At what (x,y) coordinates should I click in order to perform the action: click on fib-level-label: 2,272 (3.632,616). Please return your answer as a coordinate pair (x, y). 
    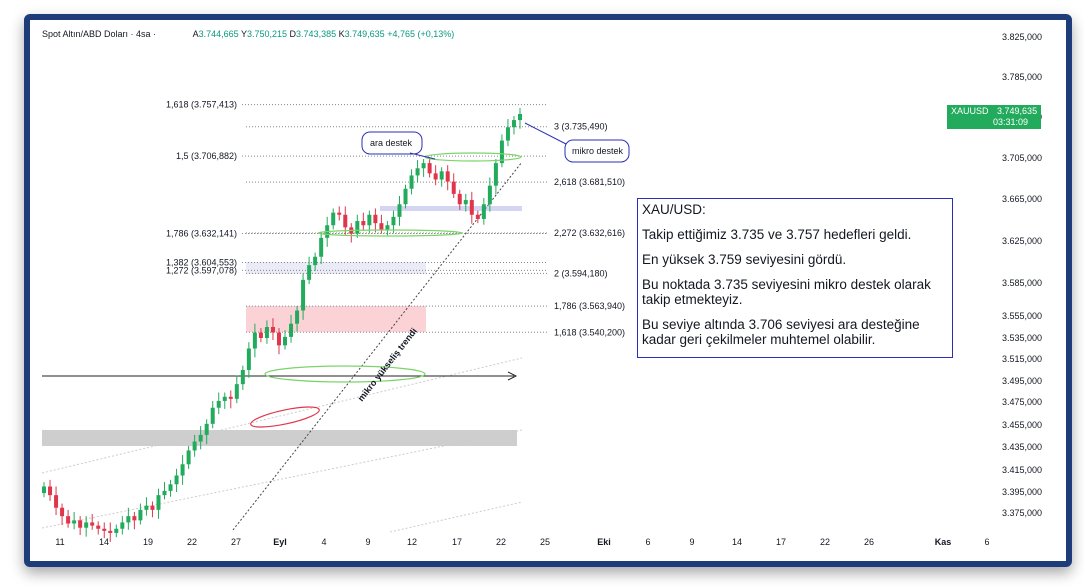
    Looking at the image, I should click on (589, 233).